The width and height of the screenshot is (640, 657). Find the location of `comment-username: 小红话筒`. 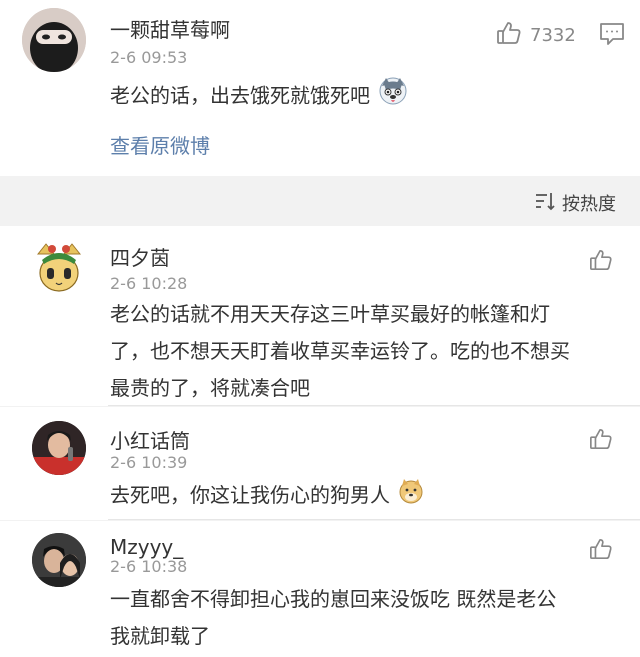

comment-username: 小红话筒 is located at coordinates (150, 439).